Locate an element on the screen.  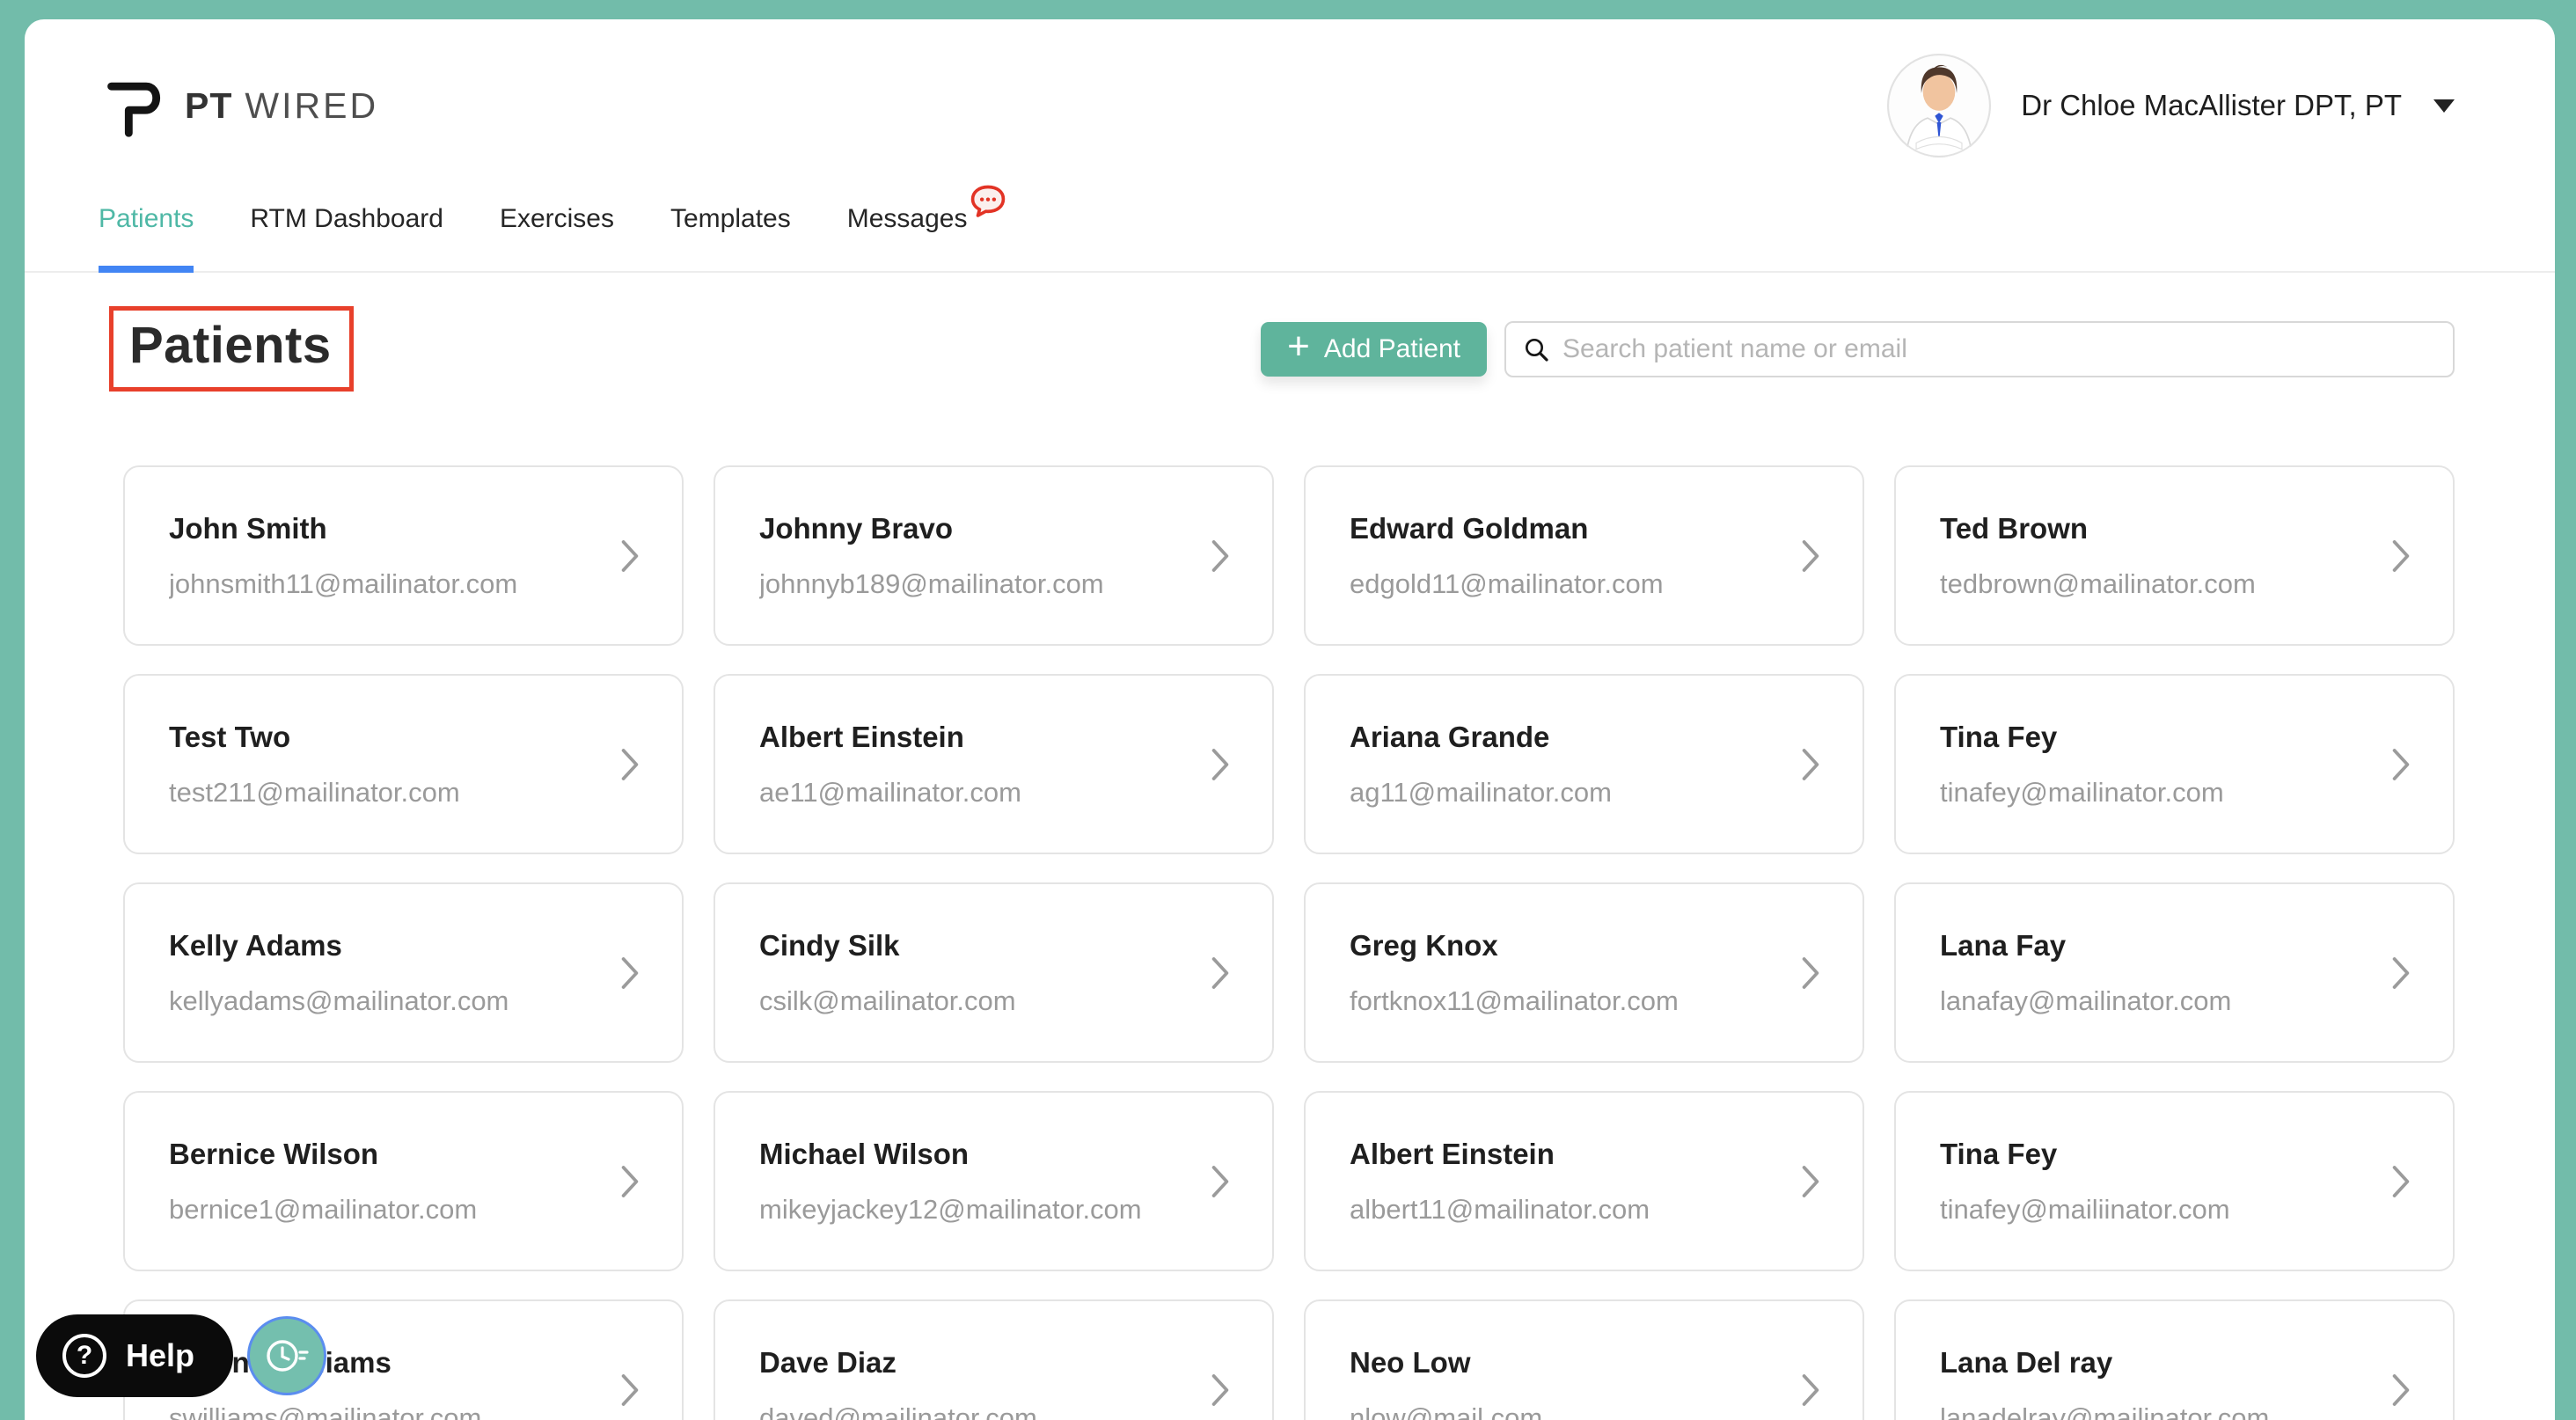
patient-name: Kelly Adams is located at coordinates (255, 945).